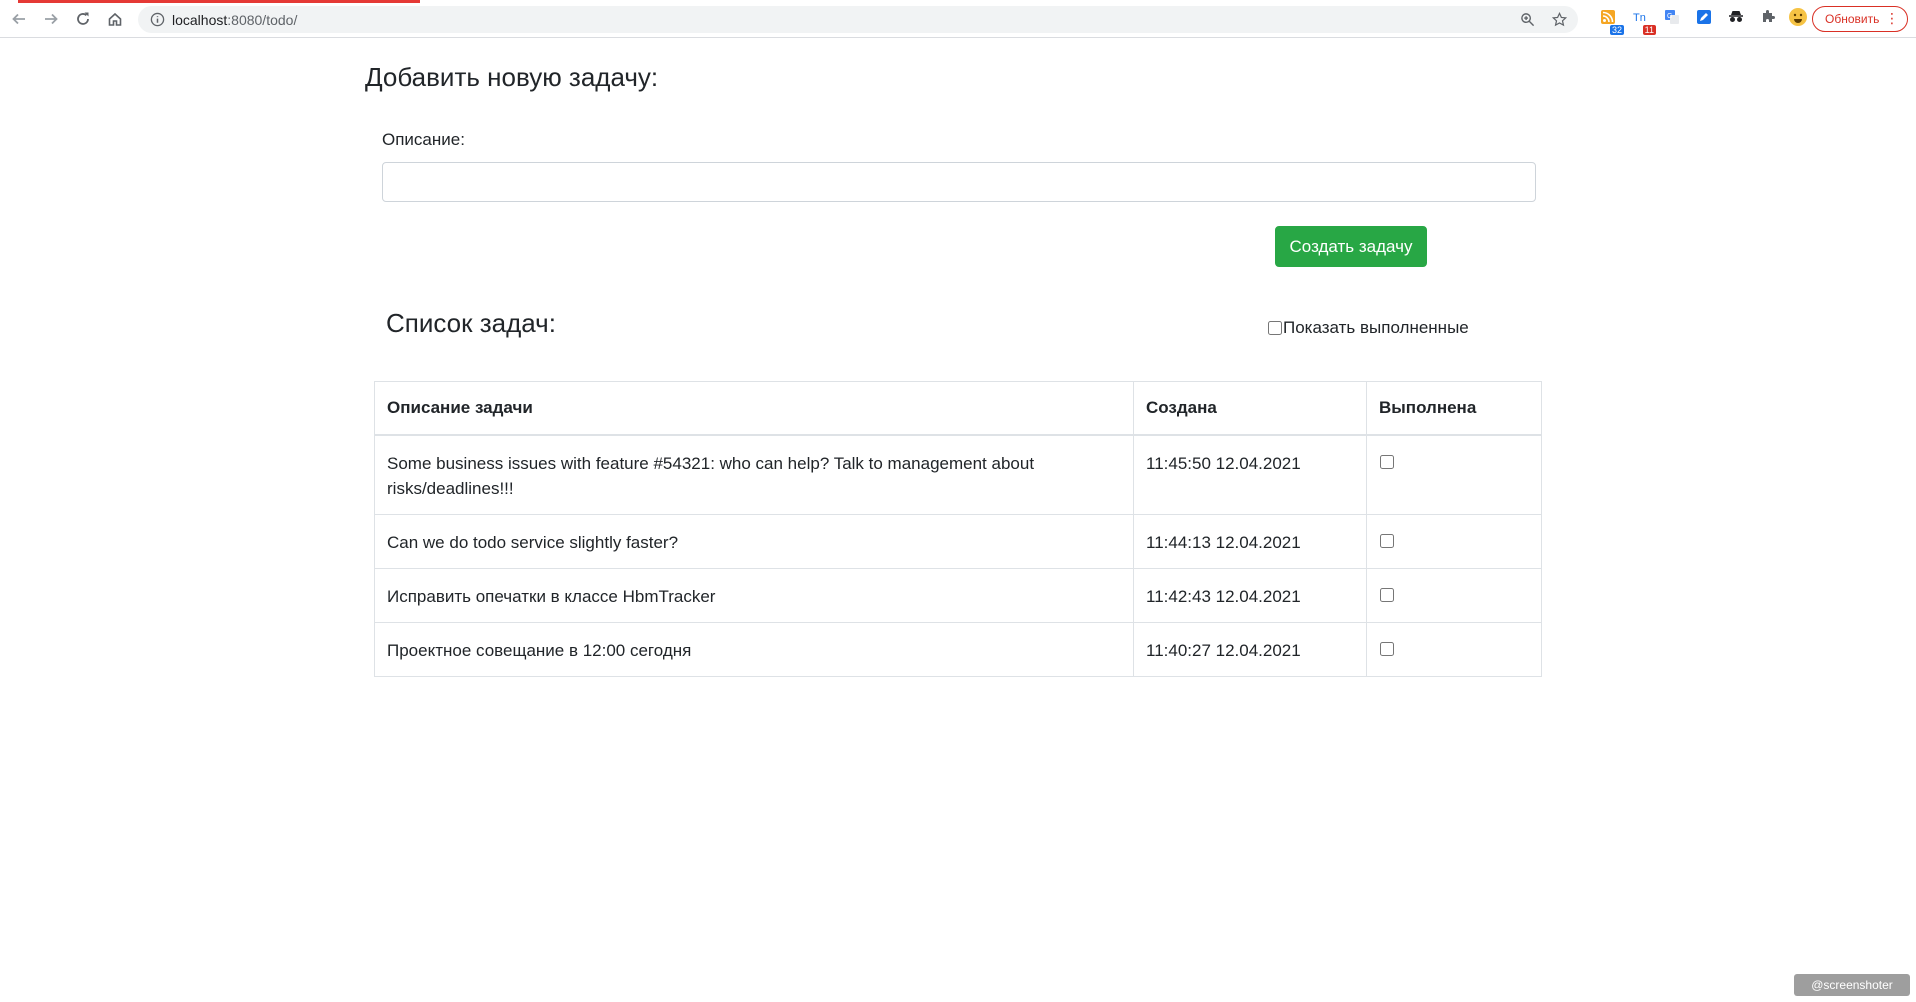  I want to click on home-icon, so click(115, 19).